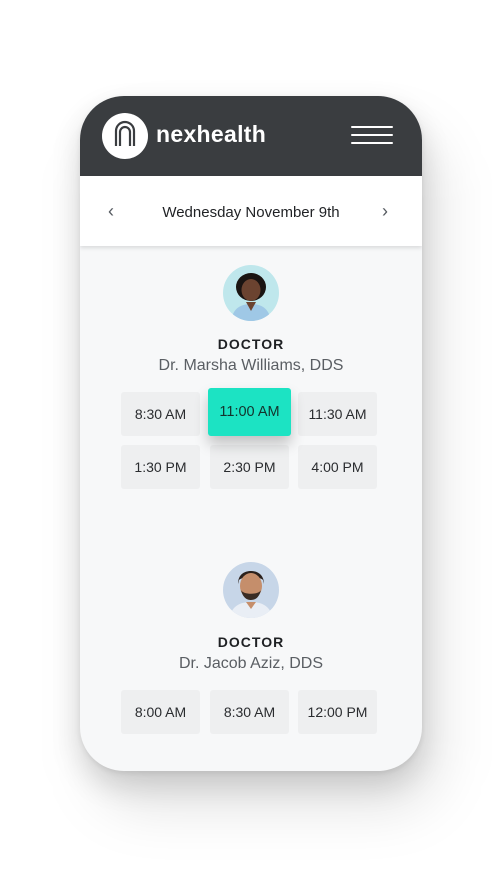 Image resolution: width=500 pixels, height=875 pixels. Describe the element at coordinates (160, 712) in the screenshot. I see `time-slot: 8:00 AM` at that location.